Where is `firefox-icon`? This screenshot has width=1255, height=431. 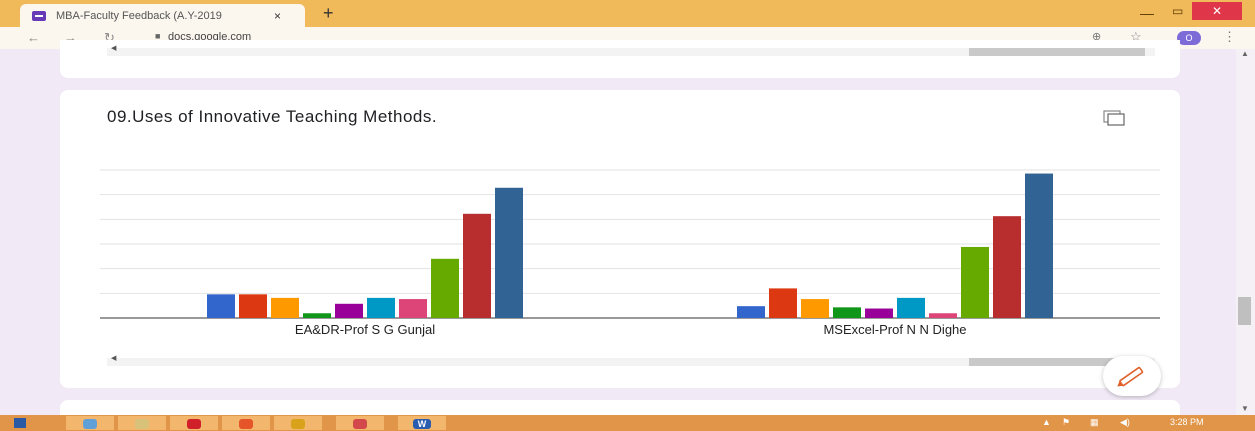
firefox-icon is located at coordinates (246, 424).